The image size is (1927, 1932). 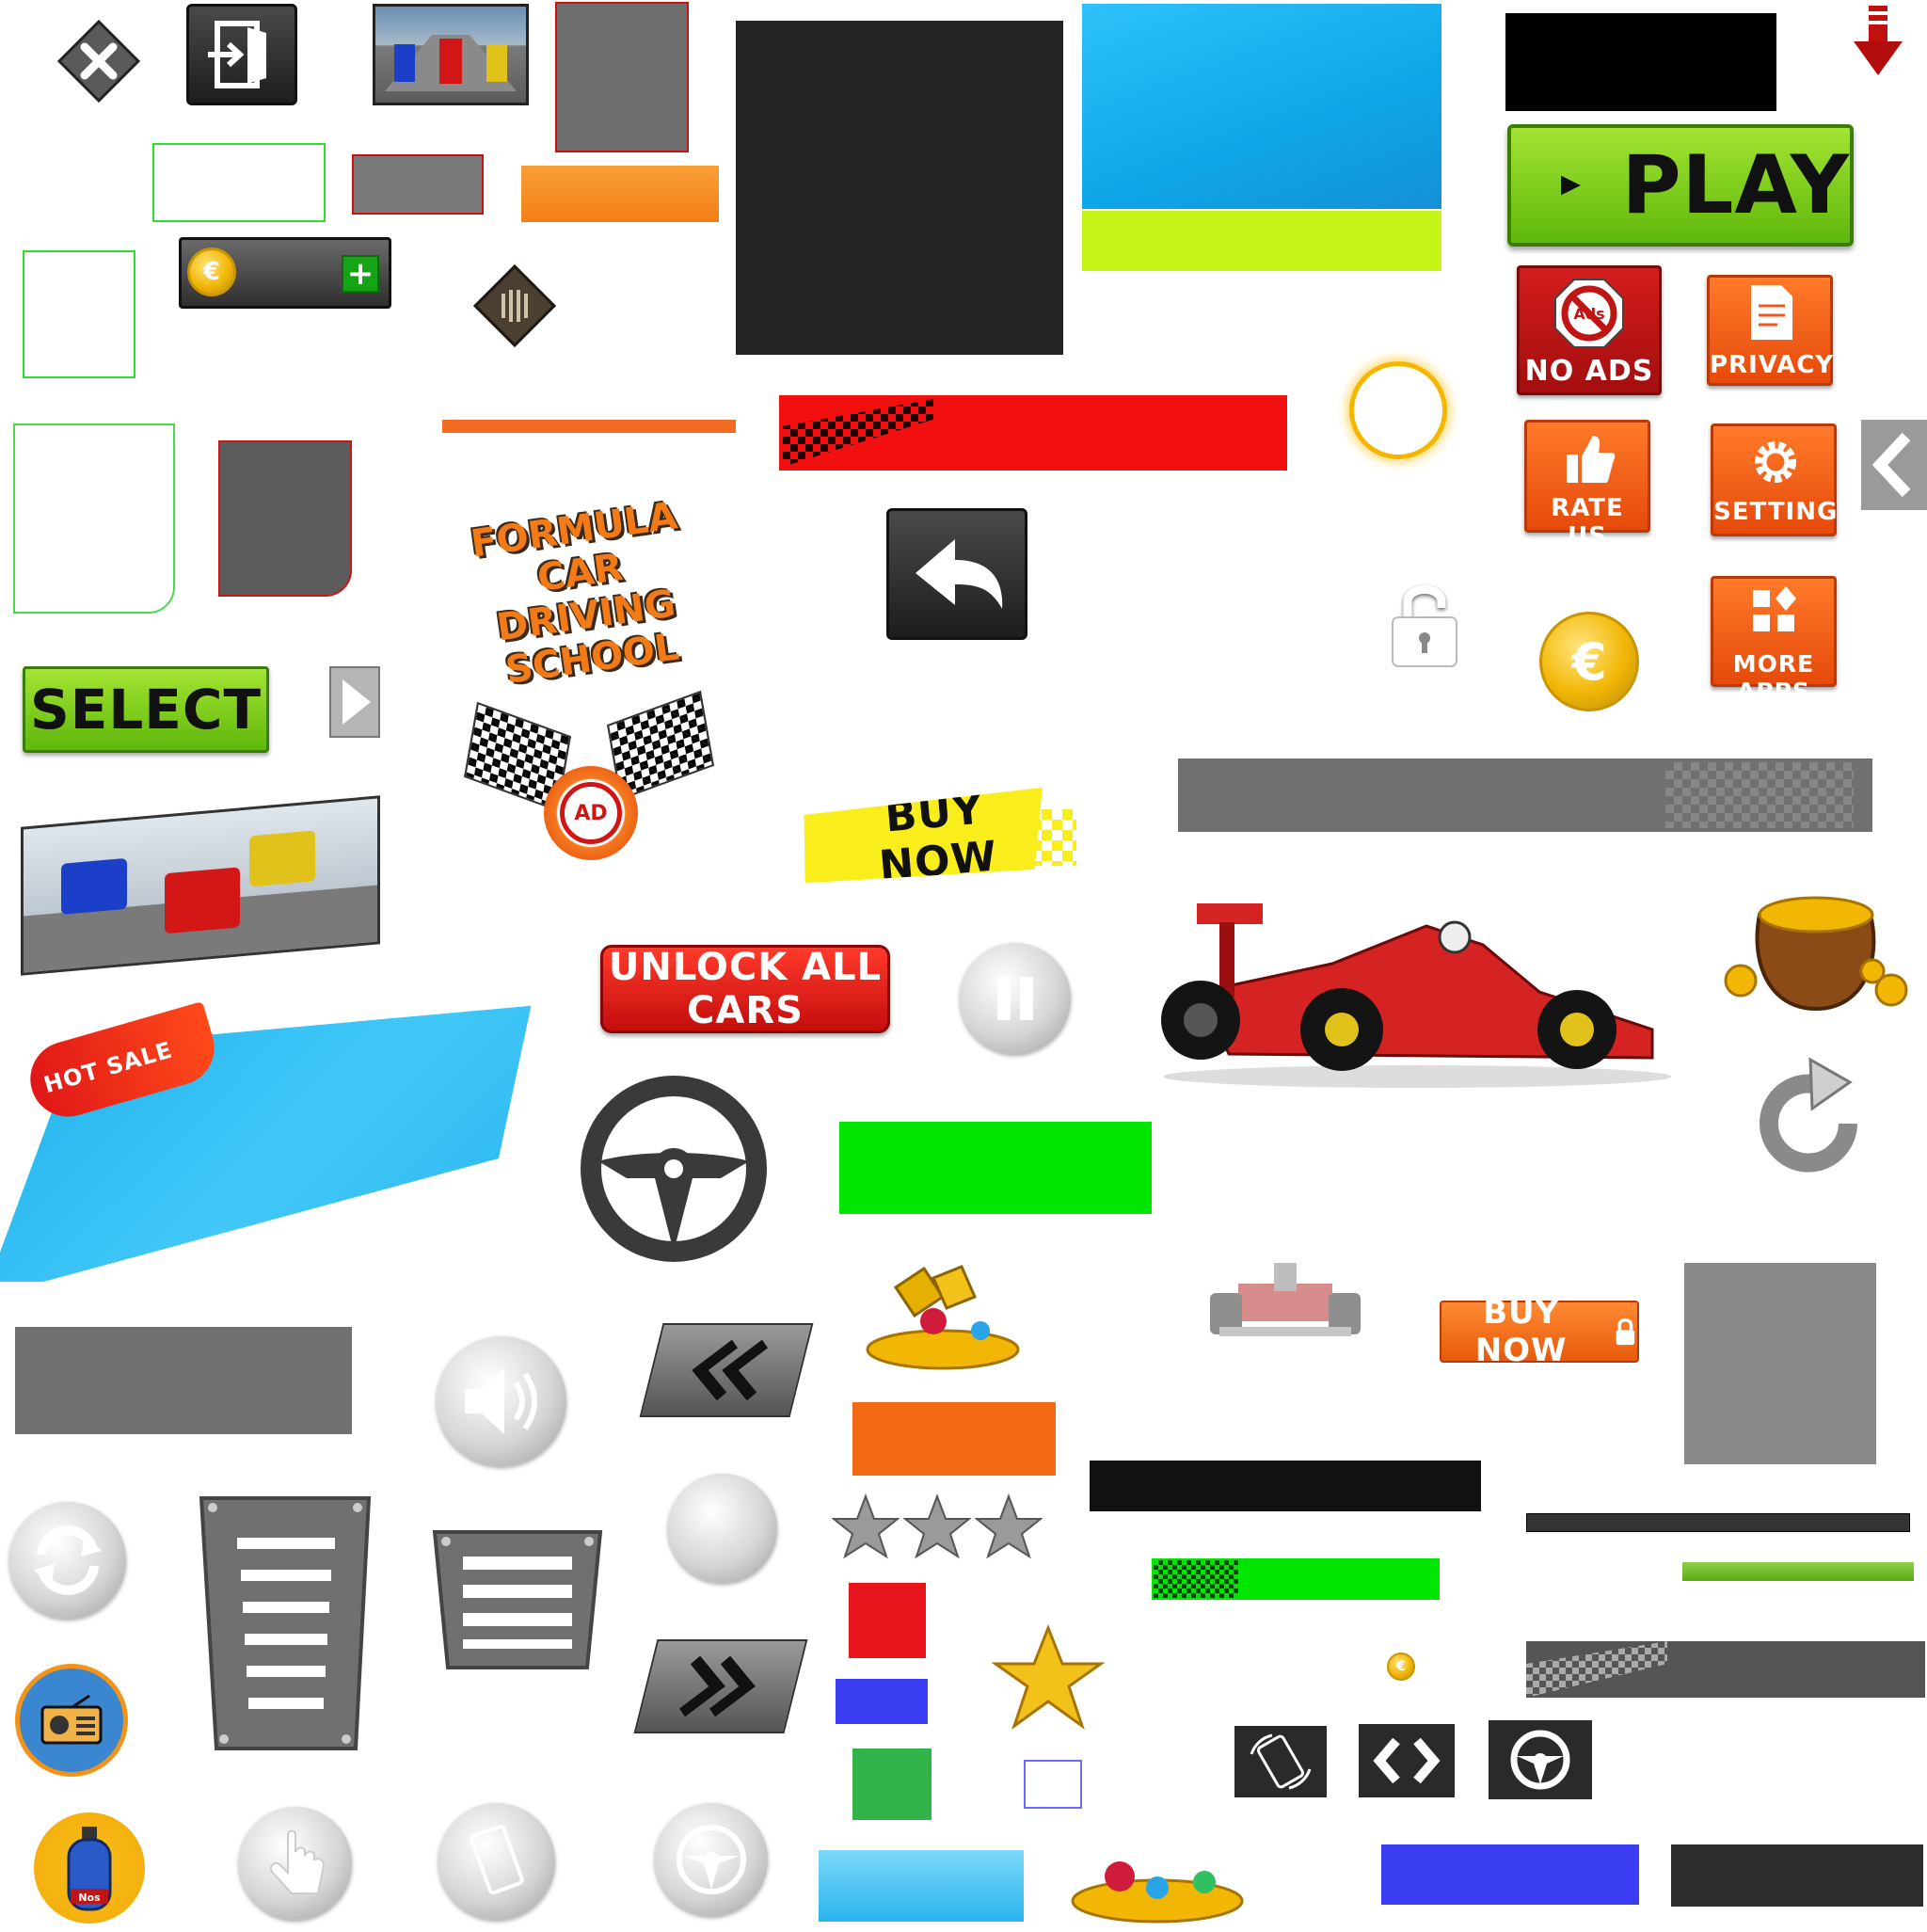 What do you see at coordinates (959, 574) in the screenshot?
I see `undo-arrow-icon` at bounding box center [959, 574].